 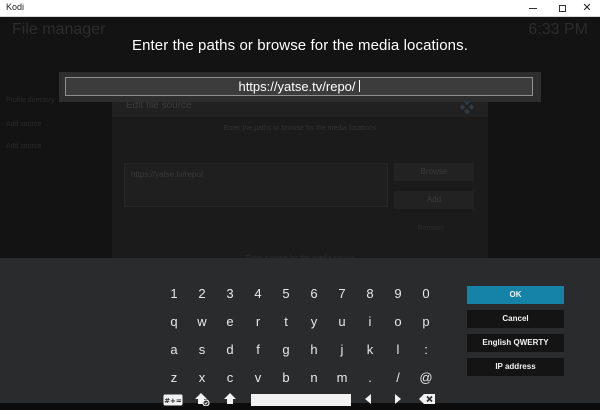 What do you see at coordinates (30, 100) in the screenshot?
I see `background-menu-item: Profile directory` at bounding box center [30, 100].